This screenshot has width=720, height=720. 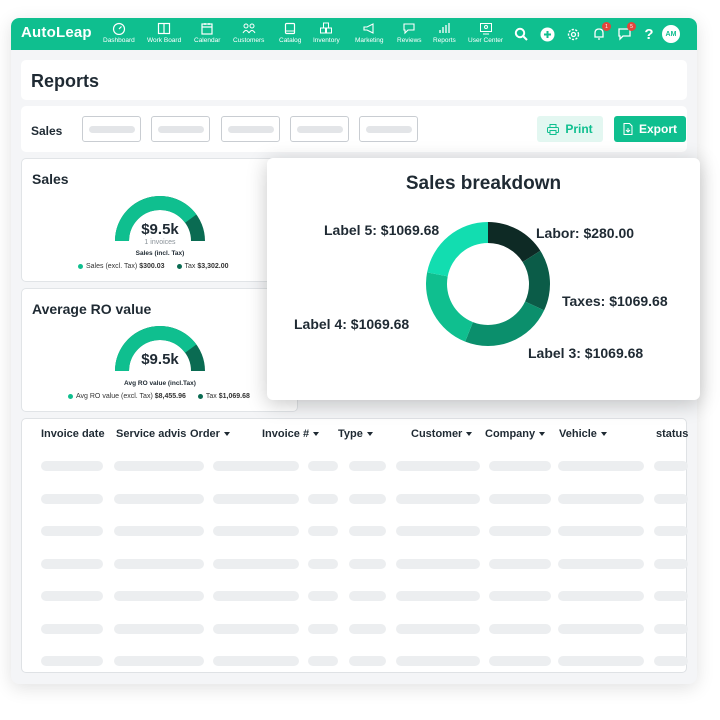 What do you see at coordinates (160, 383) in the screenshot?
I see `kpi-caption: Avg RO value (incl.Tax)` at bounding box center [160, 383].